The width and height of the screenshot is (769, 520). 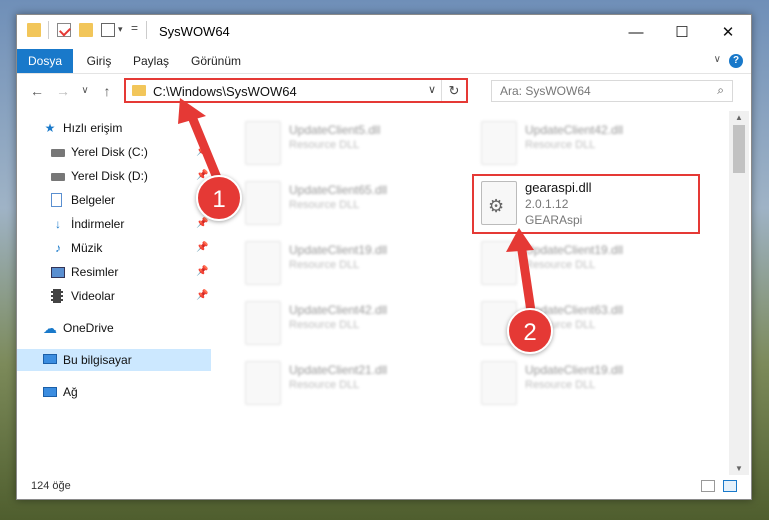 I want to click on large-icons-view-icon, so click(x=730, y=486).